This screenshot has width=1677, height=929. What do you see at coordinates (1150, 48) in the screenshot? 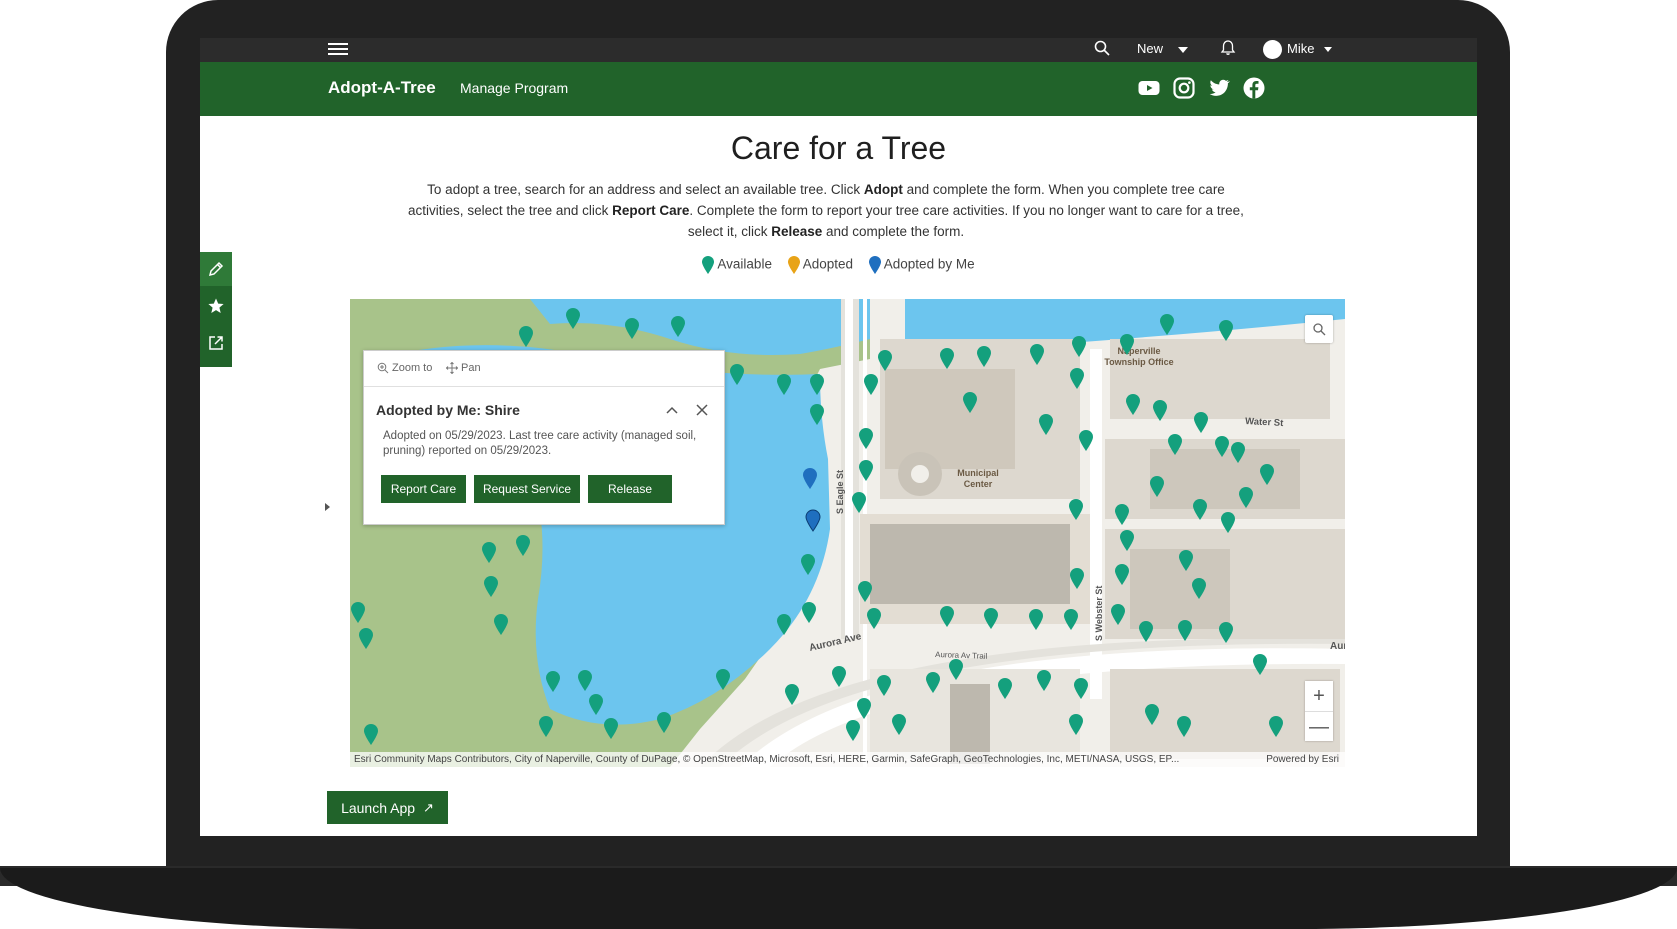
I see `new-menu: New` at bounding box center [1150, 48].